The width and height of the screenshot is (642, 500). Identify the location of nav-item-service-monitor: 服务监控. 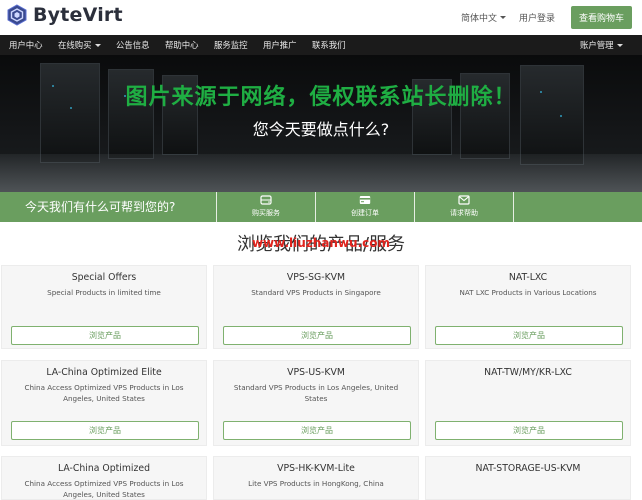
(231, 45).